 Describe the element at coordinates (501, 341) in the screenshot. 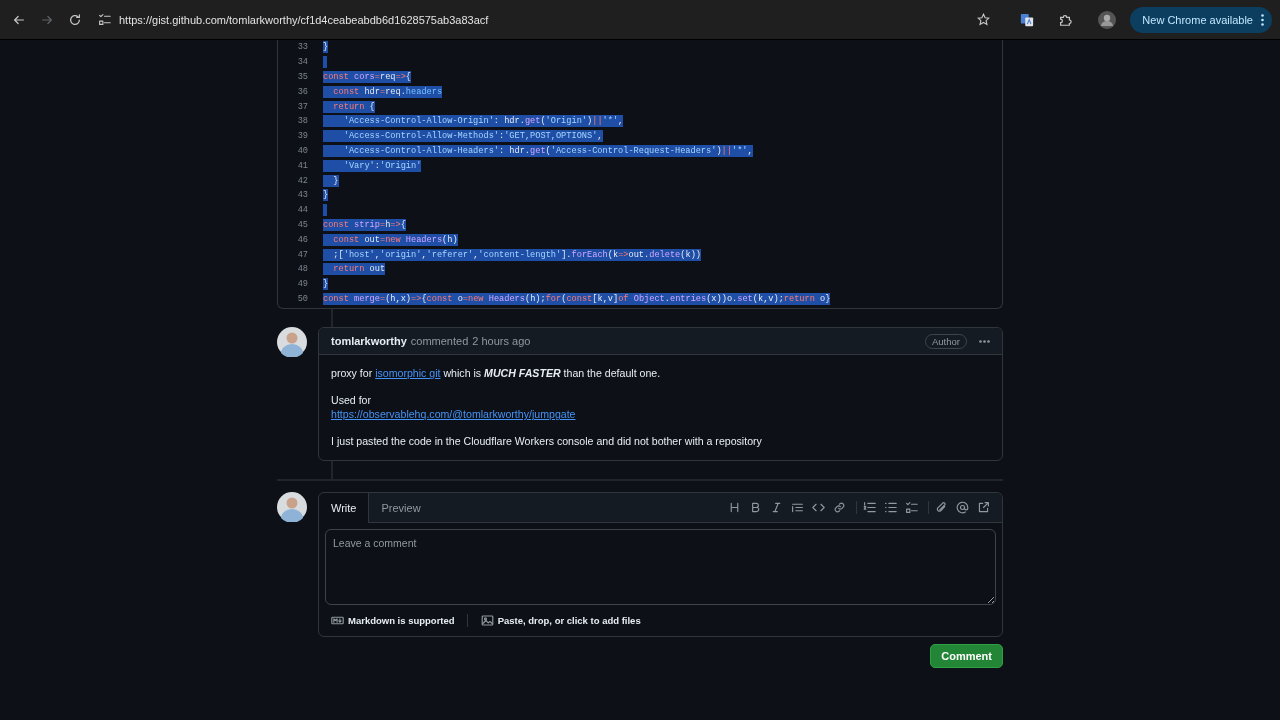

I see `comment-time: 2 hours ago` at that location.